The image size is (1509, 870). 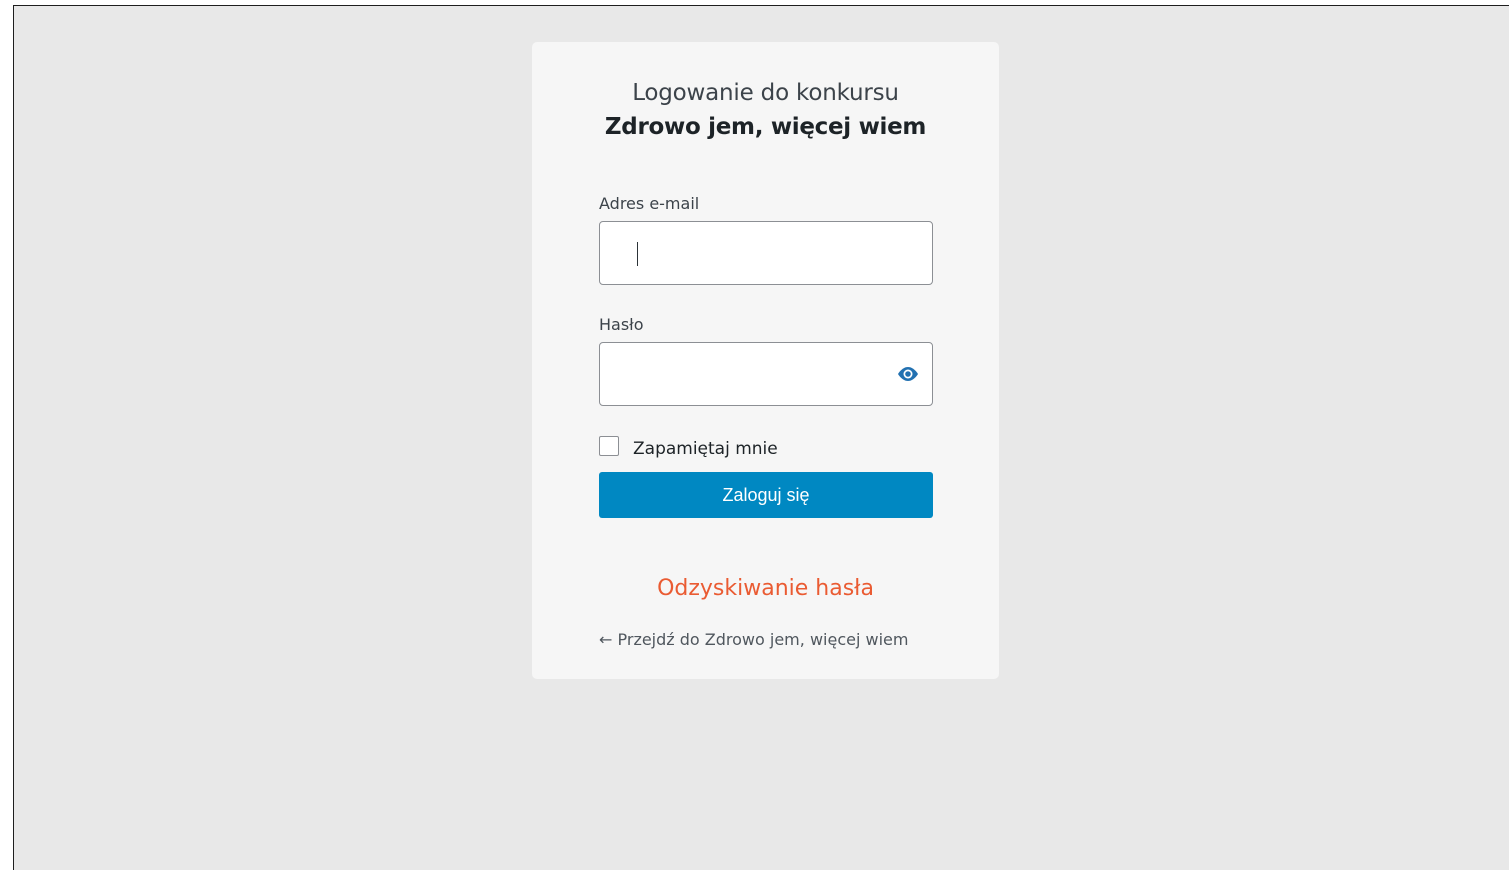 I want to click on contest-name: Zdrowo jem, więcej wiem, so click(x=765, y=127).